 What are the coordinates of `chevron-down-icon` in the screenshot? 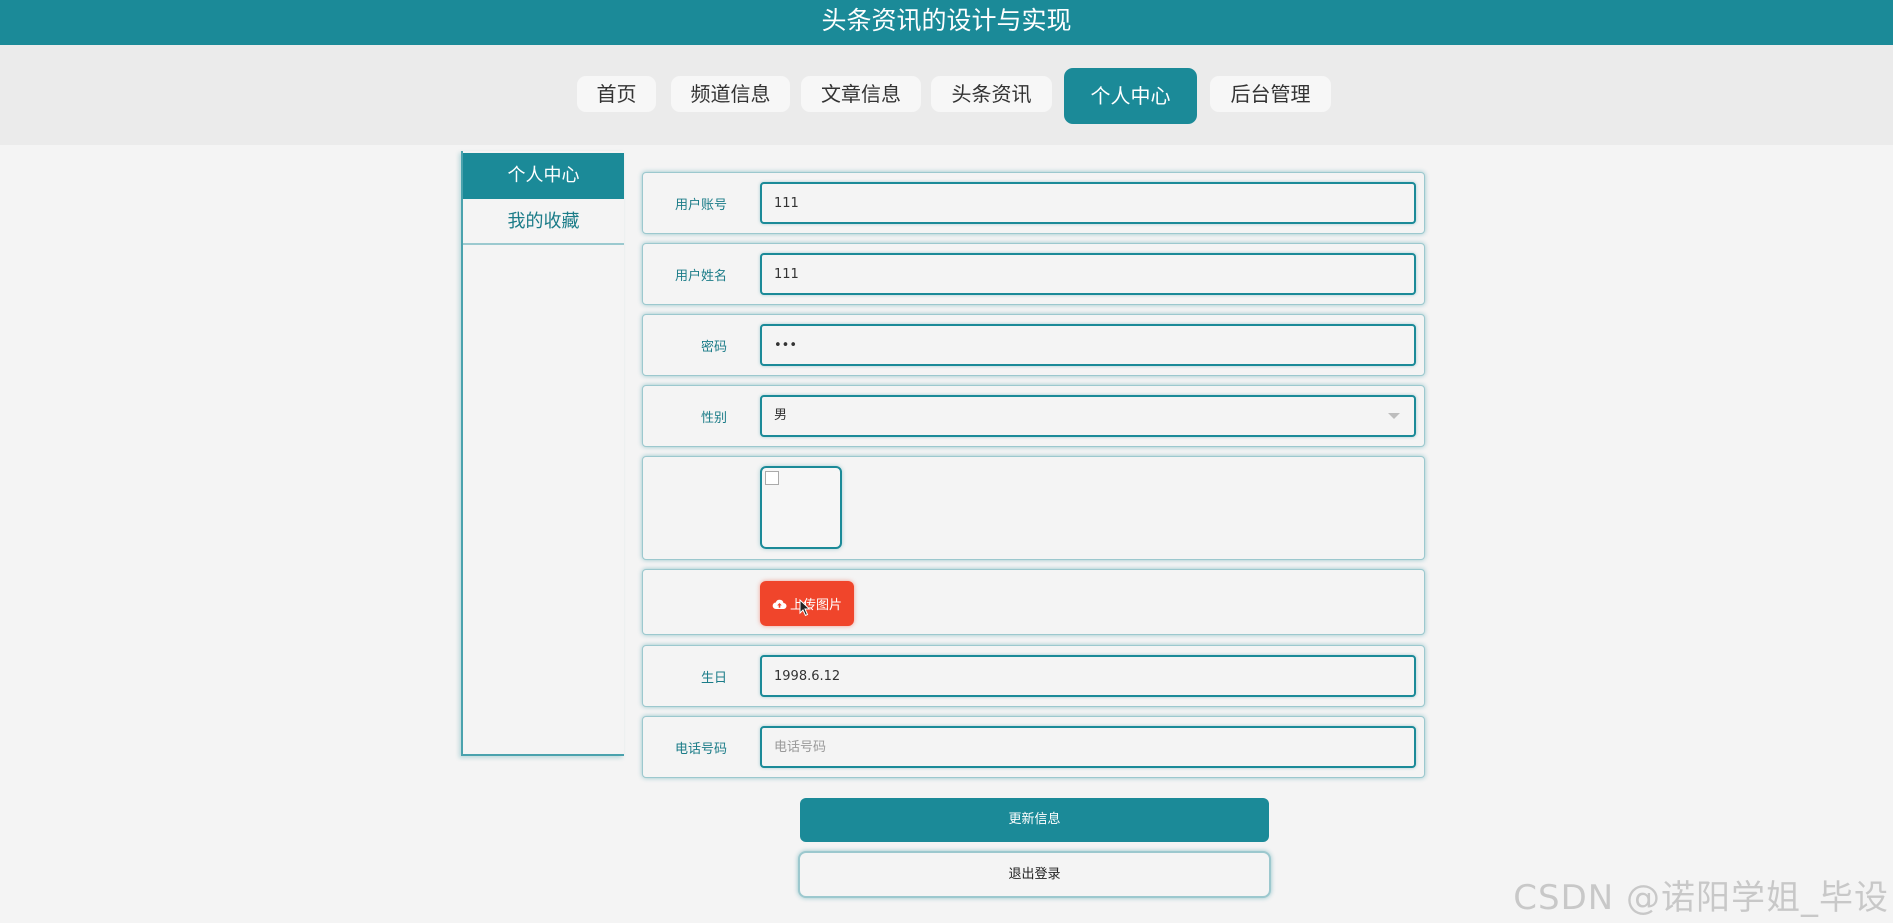 It's located at (1394, 416).